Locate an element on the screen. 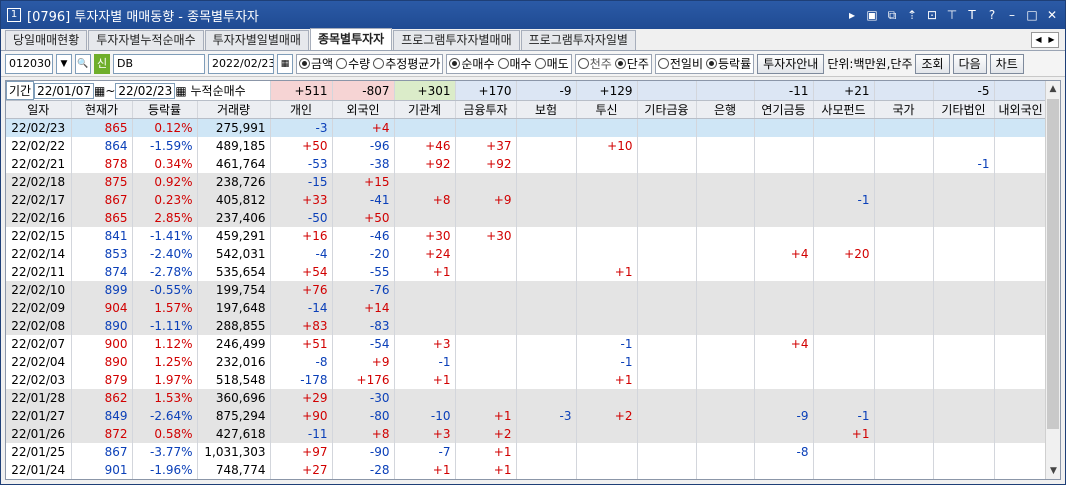  radio-single-shares: 단주 is located at coordinates (631, 63).